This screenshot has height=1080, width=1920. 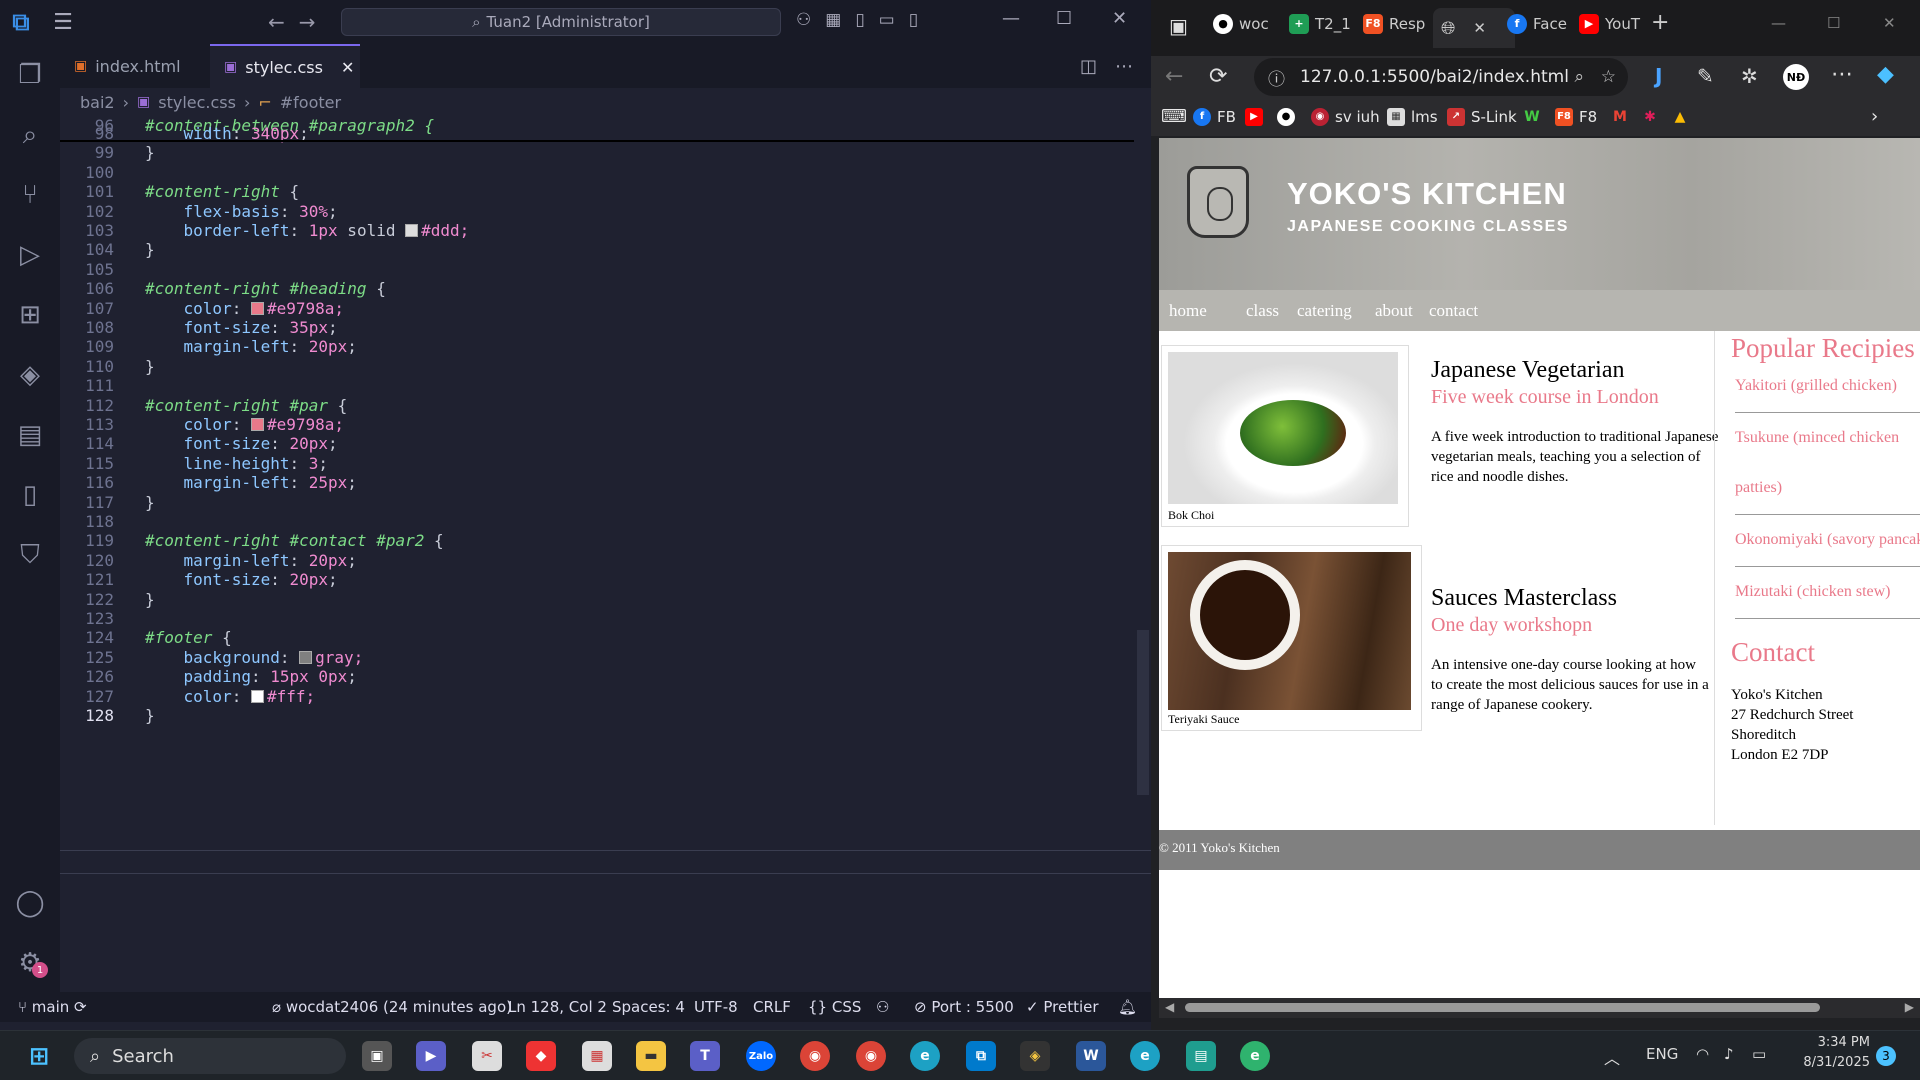 I want to click on app-red-icon: ◆, so click(x=541, y=1056).